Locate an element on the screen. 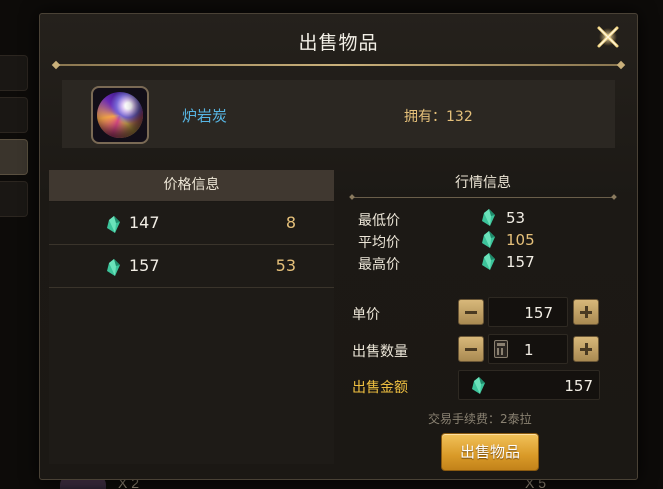 This screenshot has height=489, width=663. unit-price-input: 157 is located at coordinates (528, 312).